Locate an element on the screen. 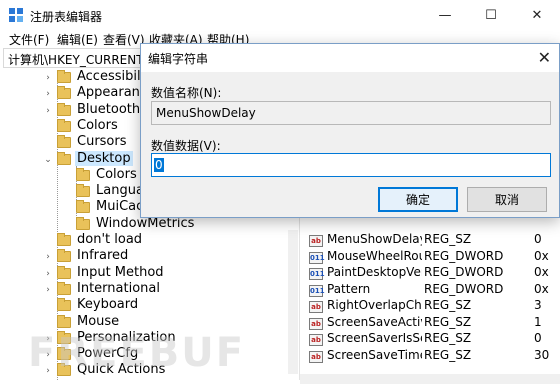  dialog-title-bar: 编辑字符串 ✕ is located at coordinates (350, 58).